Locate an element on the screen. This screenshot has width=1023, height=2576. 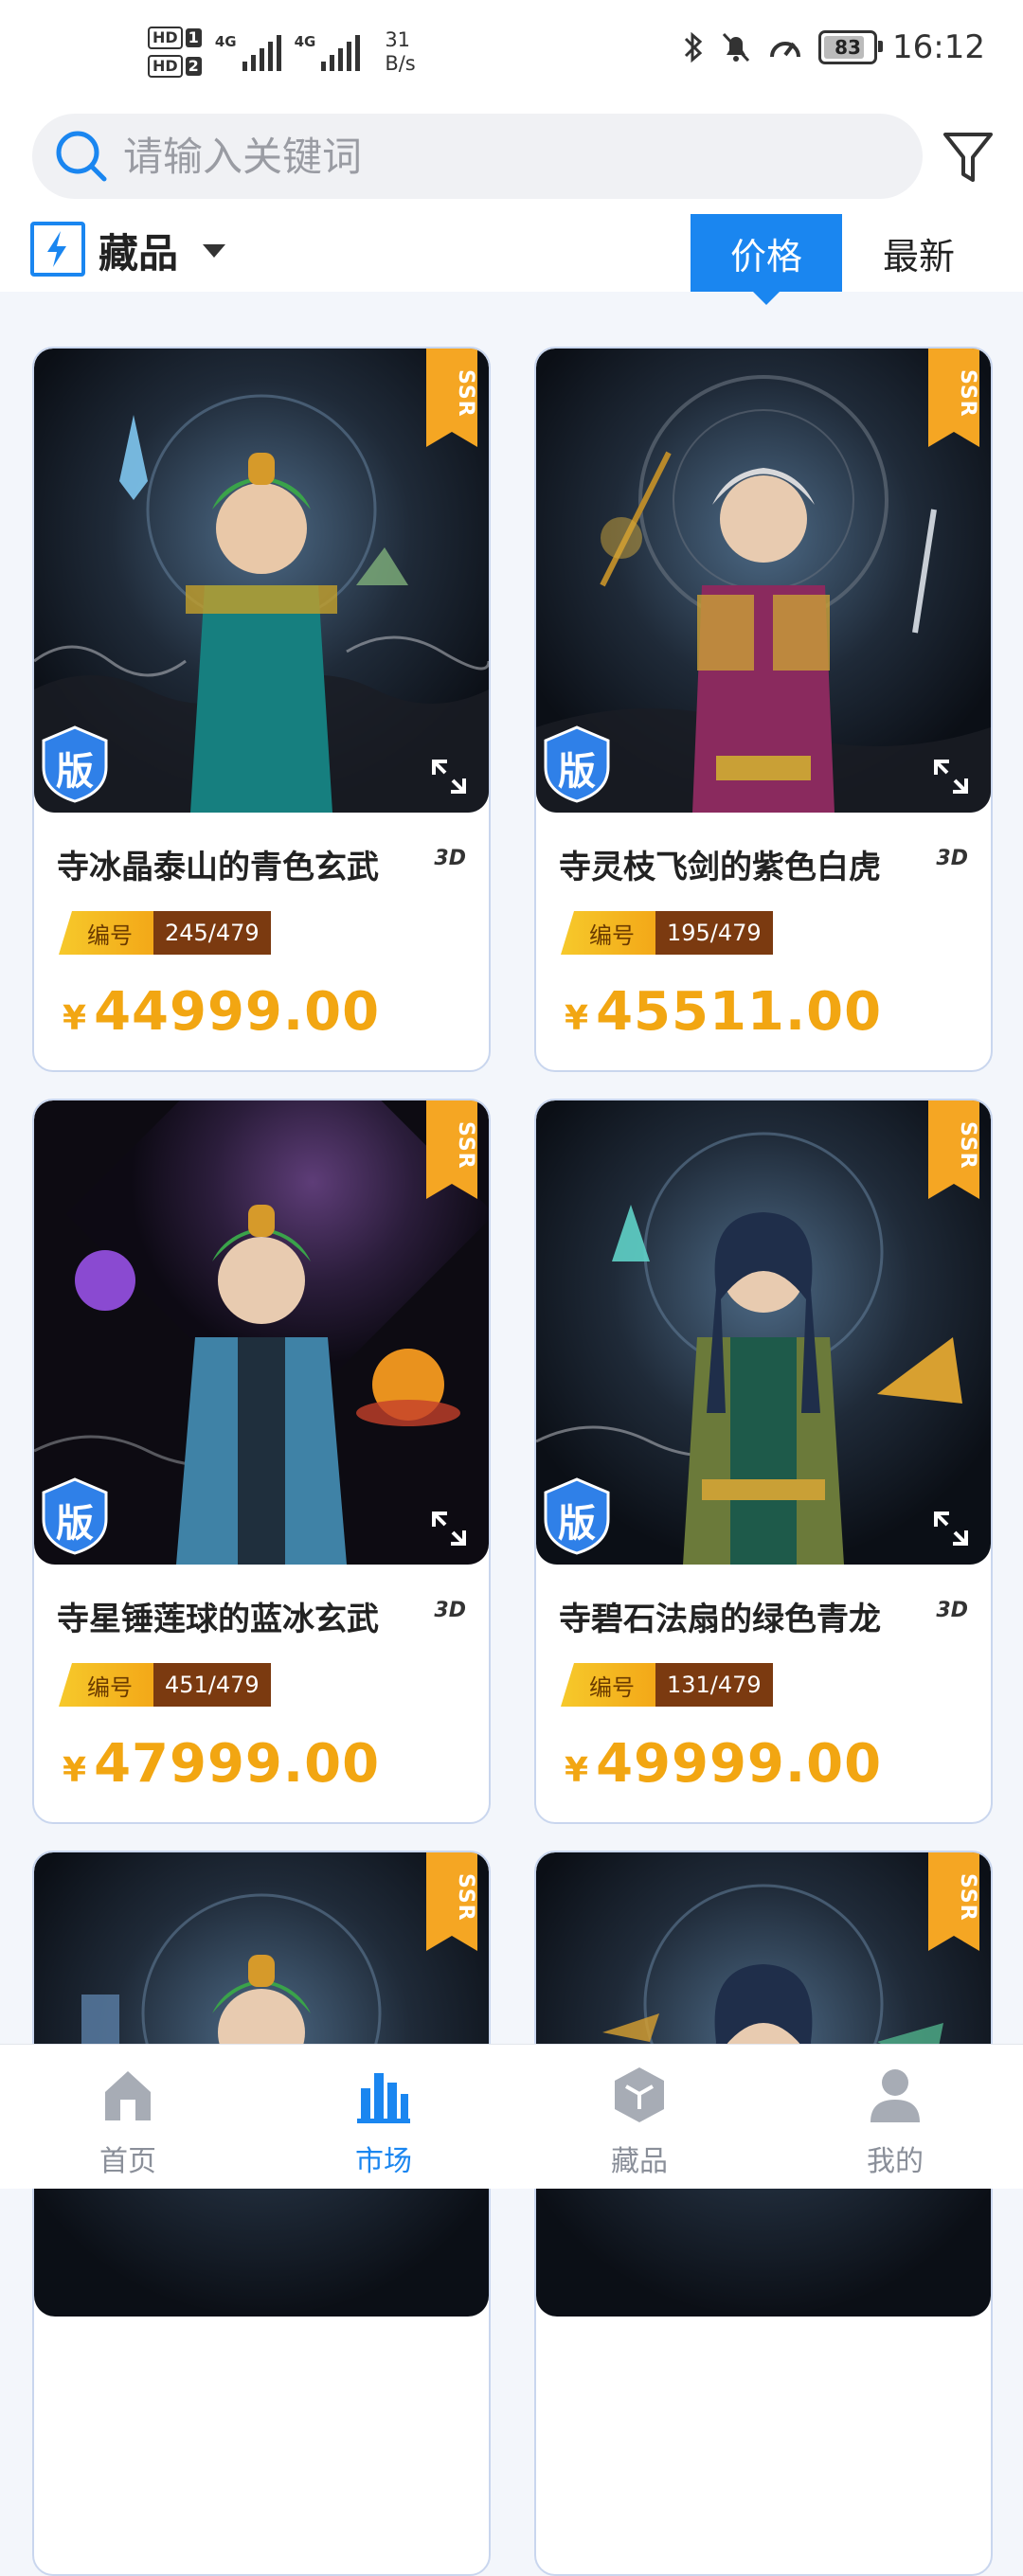
sim-number: 2 is located at coordinates (193, 66).